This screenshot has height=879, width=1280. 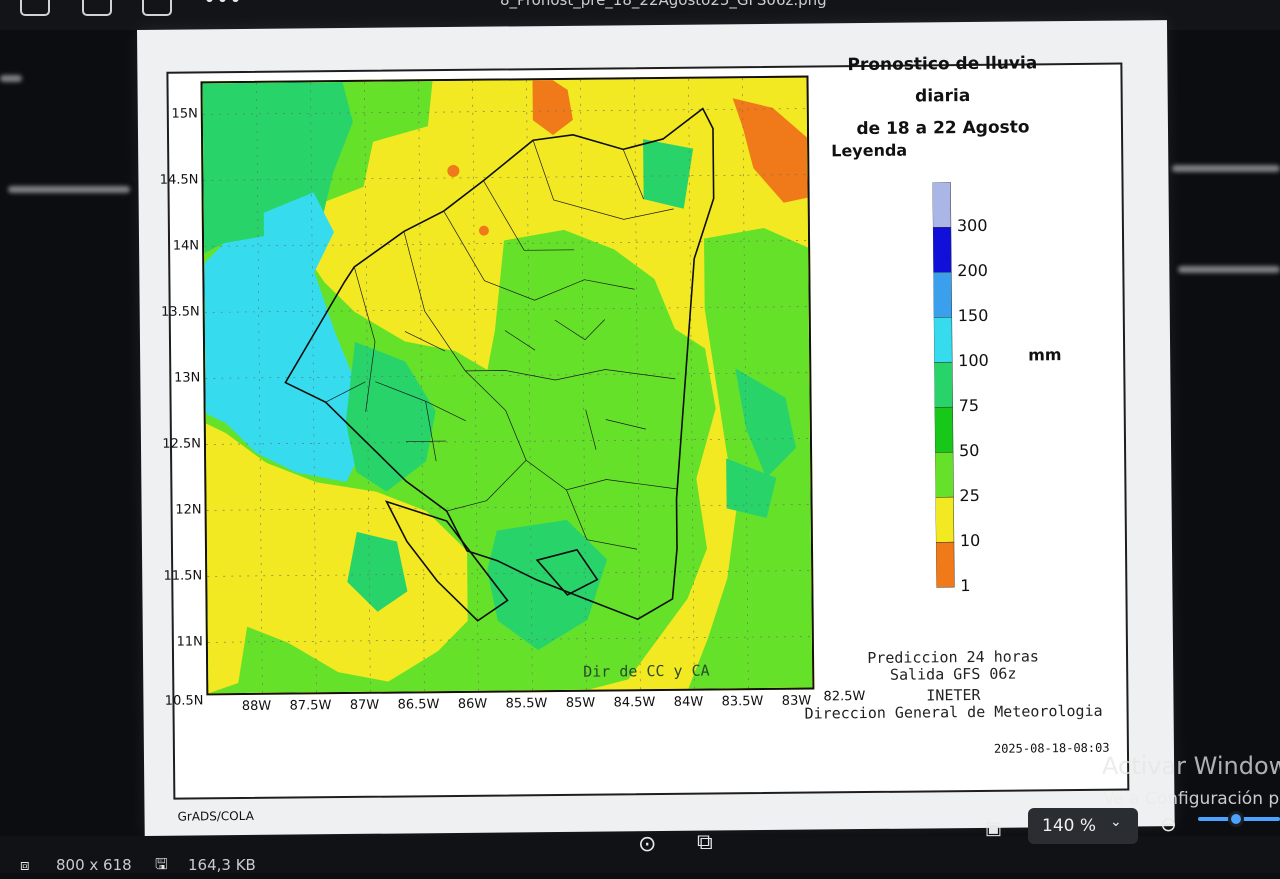 I want to click on zoom-dropdown: 140 % ⌄, so click(x=1083, y=826).